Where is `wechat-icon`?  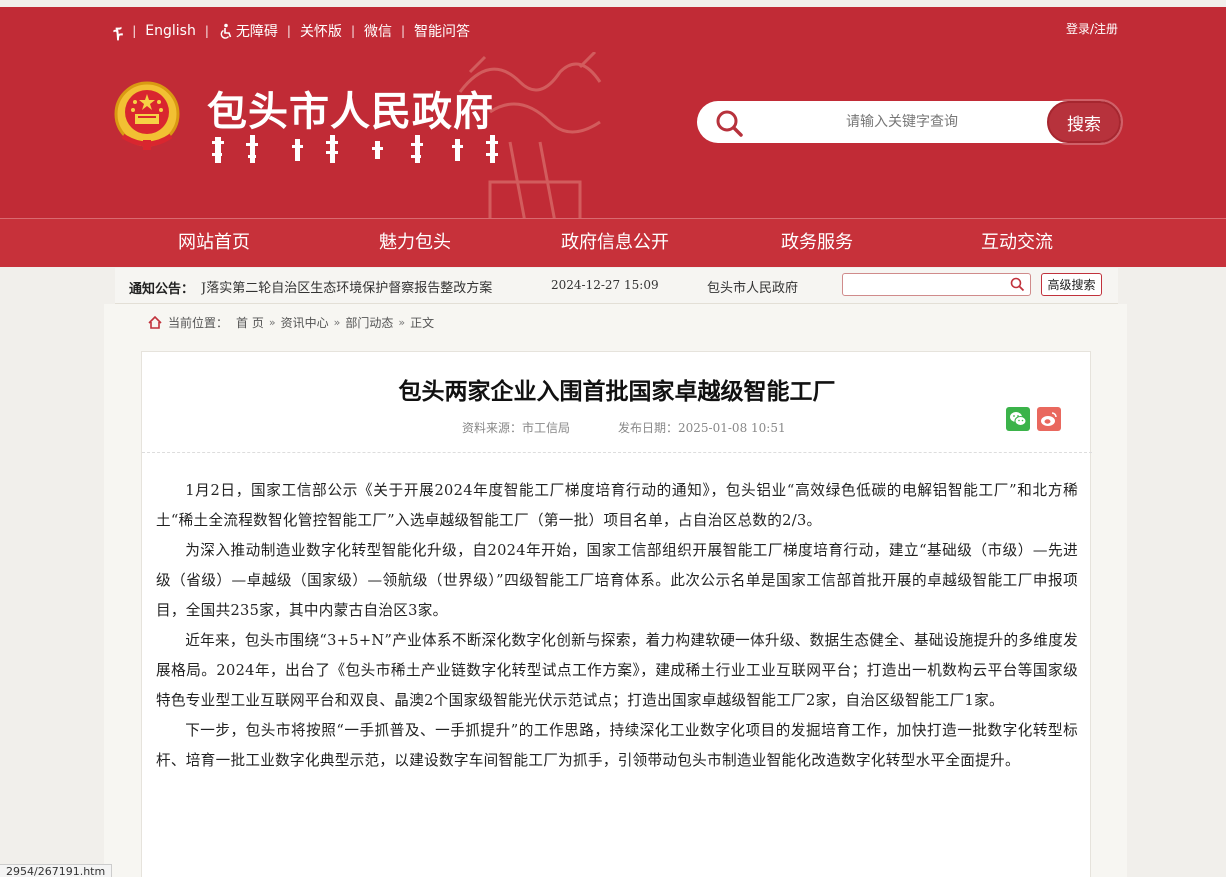 wechat-icon is located at coordinates (1018, 419).